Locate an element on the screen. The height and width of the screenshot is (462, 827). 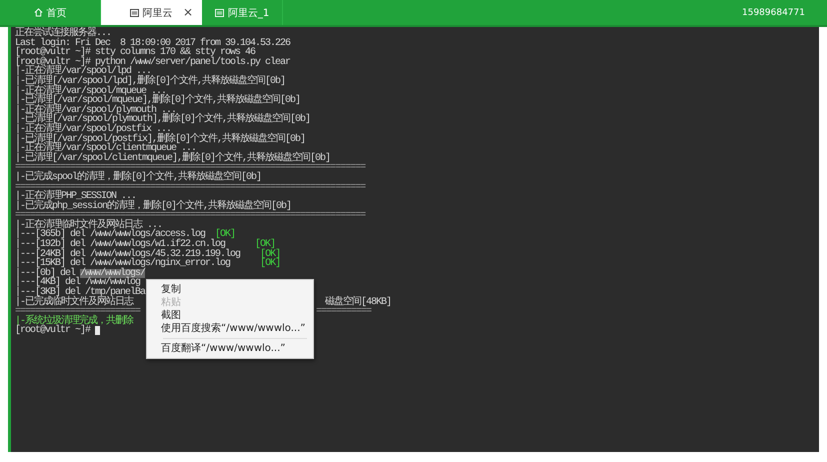
tab: 阿里云 × is located at coordinates (151, 12).